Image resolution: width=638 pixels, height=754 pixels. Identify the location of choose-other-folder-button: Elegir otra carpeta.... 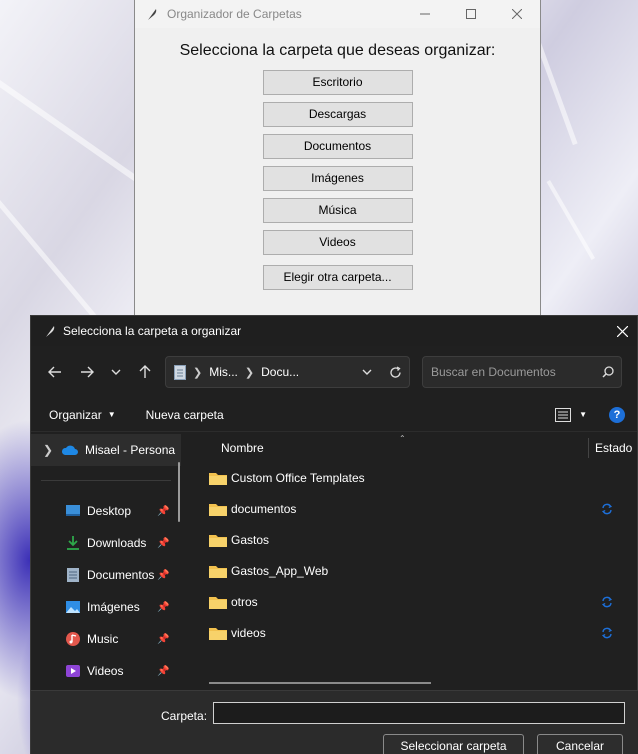
(337, 277).